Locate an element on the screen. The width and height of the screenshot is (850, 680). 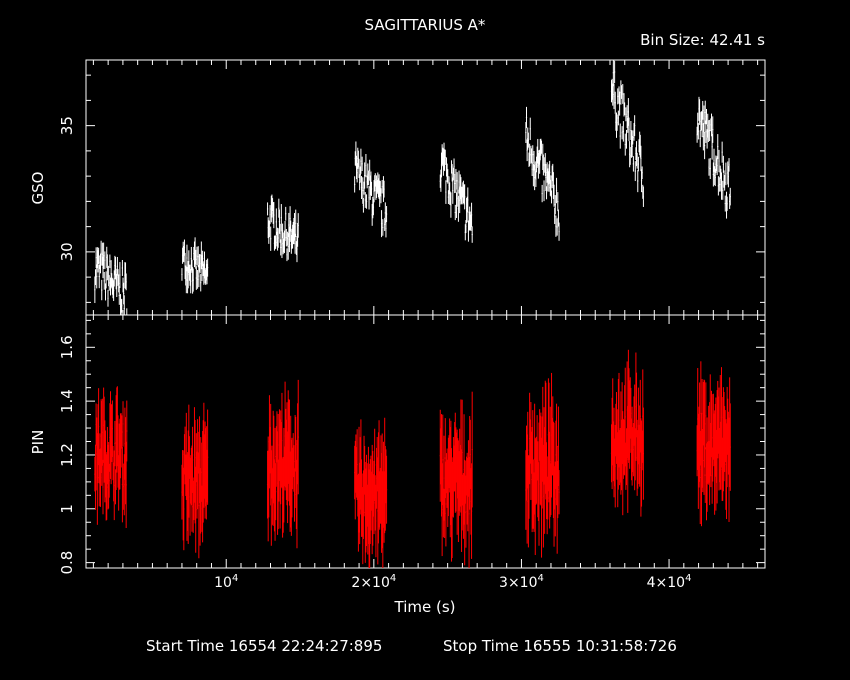
gso-ytick-label: 35 is located at coordinates (67, 125).